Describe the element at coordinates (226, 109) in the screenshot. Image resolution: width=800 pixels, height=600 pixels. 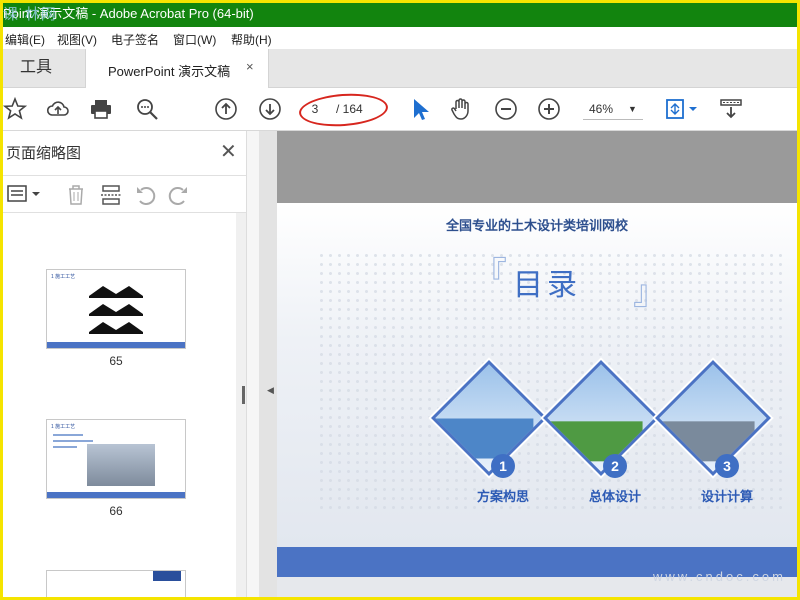
I see `previous-page-icon` at that location.